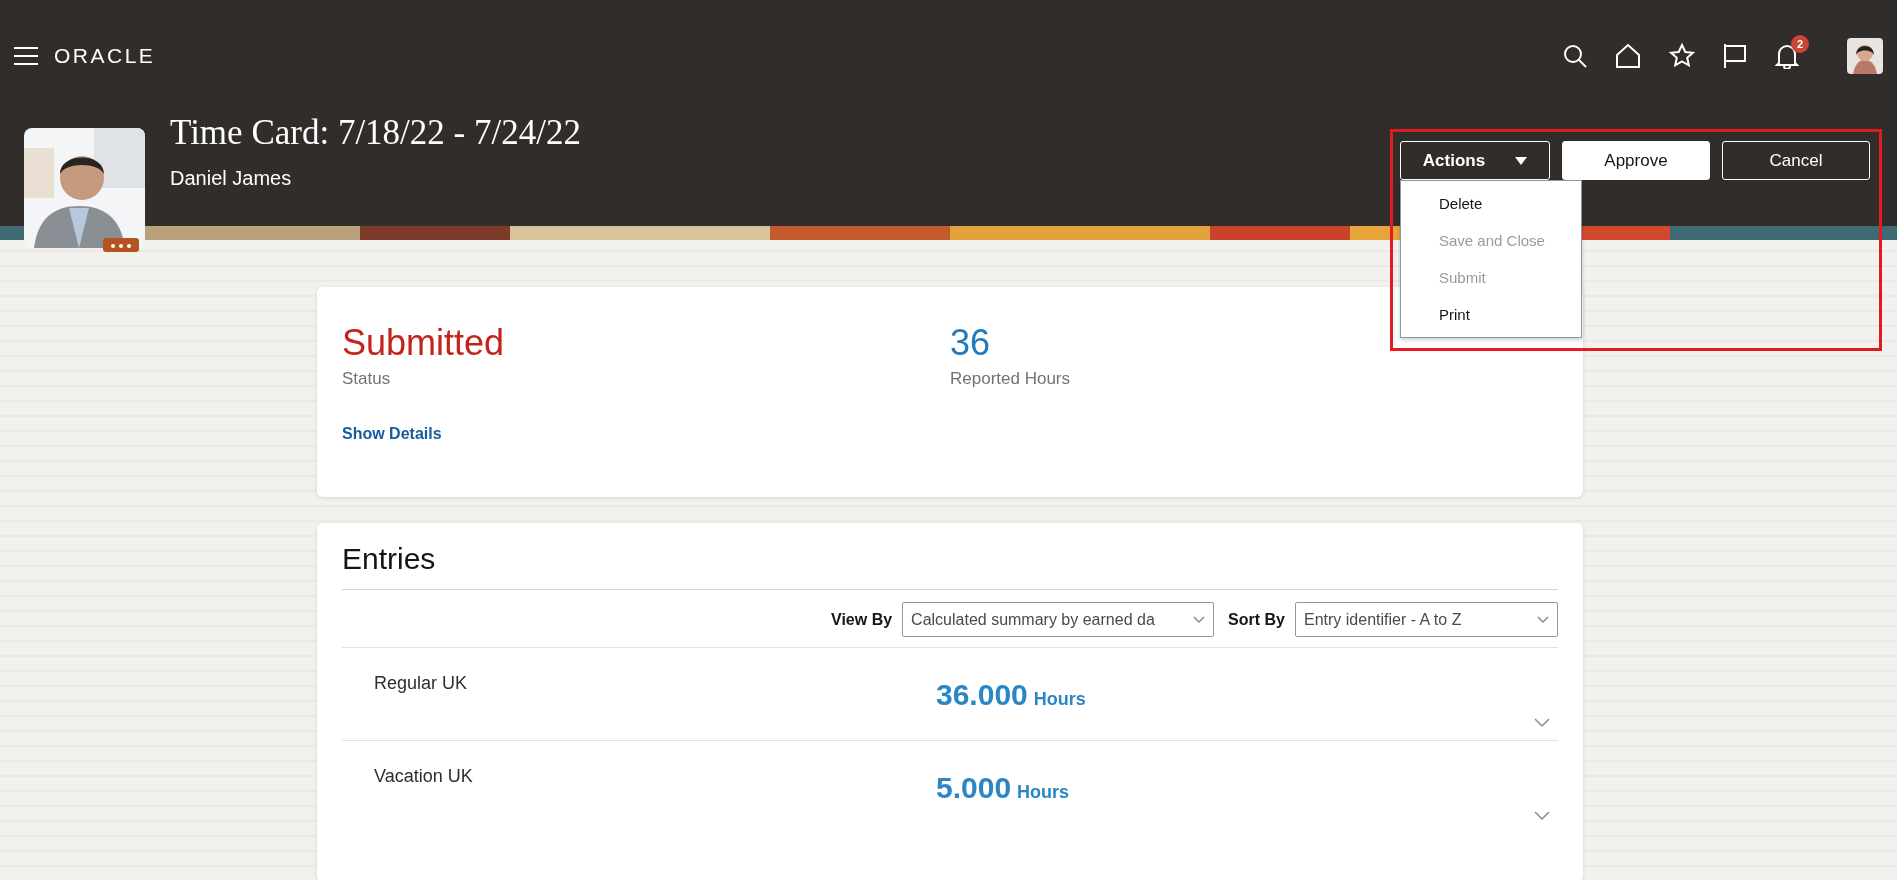 This screenshot has width=1897, height=880. I want to click on menu-icon, so click(26, 56).